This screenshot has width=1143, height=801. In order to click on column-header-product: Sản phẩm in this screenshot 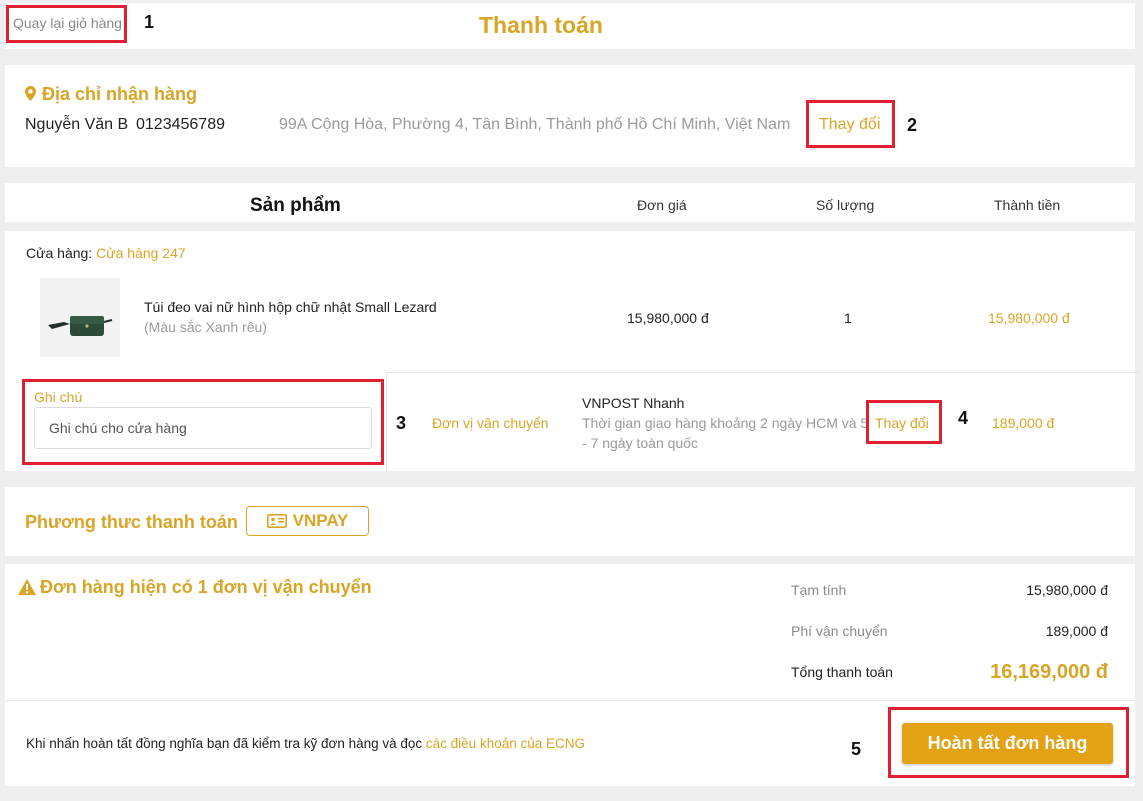, I will do `click(295, 205)`.